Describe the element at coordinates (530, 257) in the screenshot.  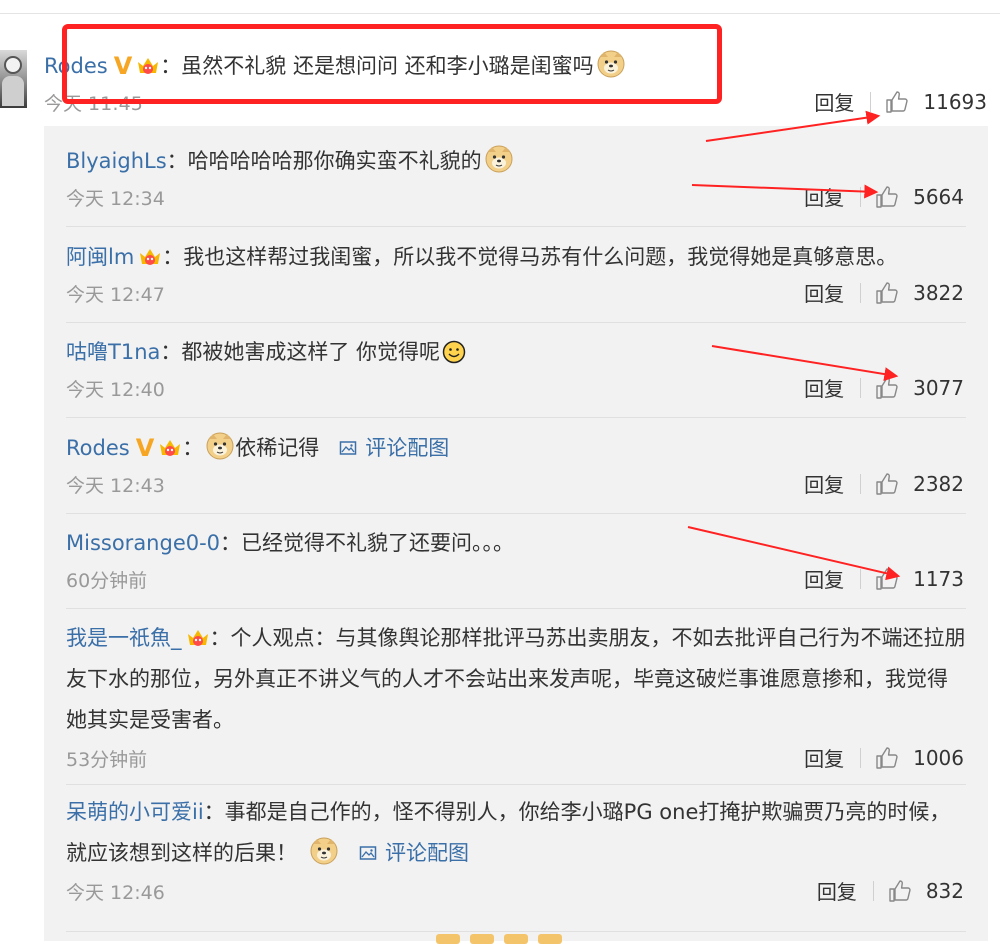
I see `comment-text: ：我也这样帮过我闺蜜，所以我不觉得马苏有什么问题，我觉得她是真够意思。` at that location.